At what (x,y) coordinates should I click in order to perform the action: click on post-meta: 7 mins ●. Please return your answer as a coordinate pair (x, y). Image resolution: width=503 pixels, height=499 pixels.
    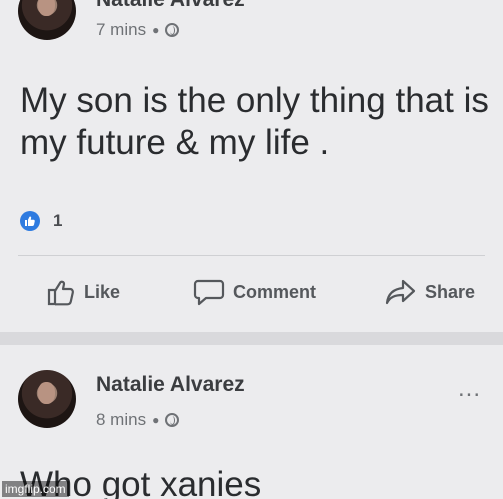
    Looking at the image, I should click on (138, 30).